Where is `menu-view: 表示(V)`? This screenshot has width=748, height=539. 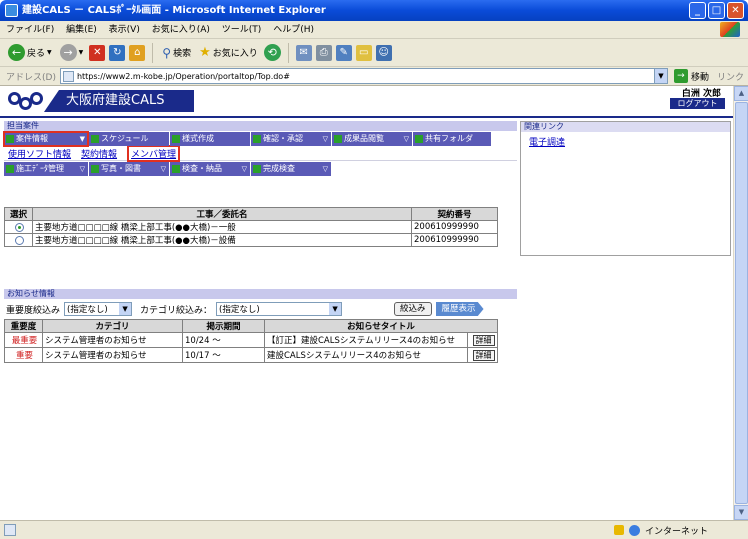 menu-view: 表示(V) is located at coordinates (124, 30).